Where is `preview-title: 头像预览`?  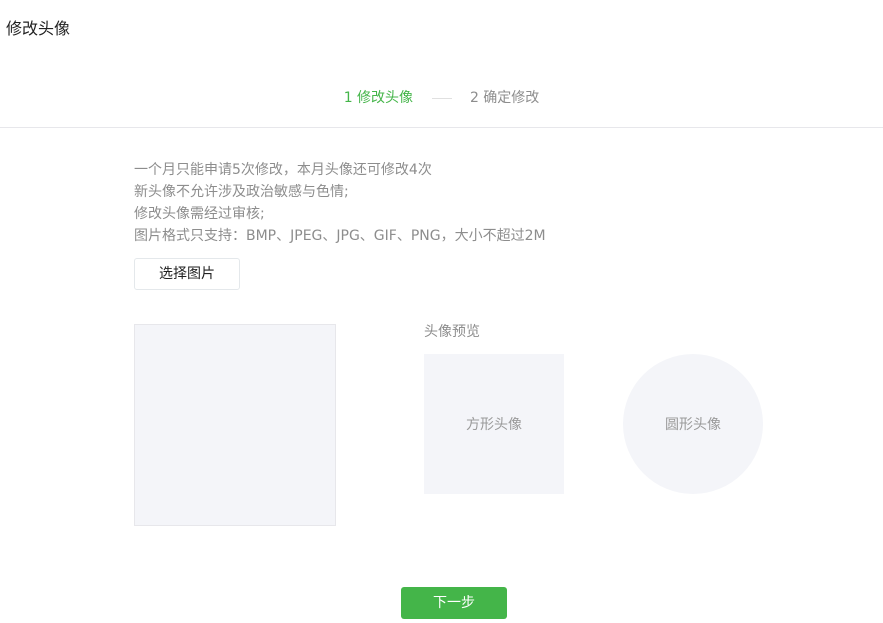 preview-title: 头像预览 is located at coordinates (452, 332).